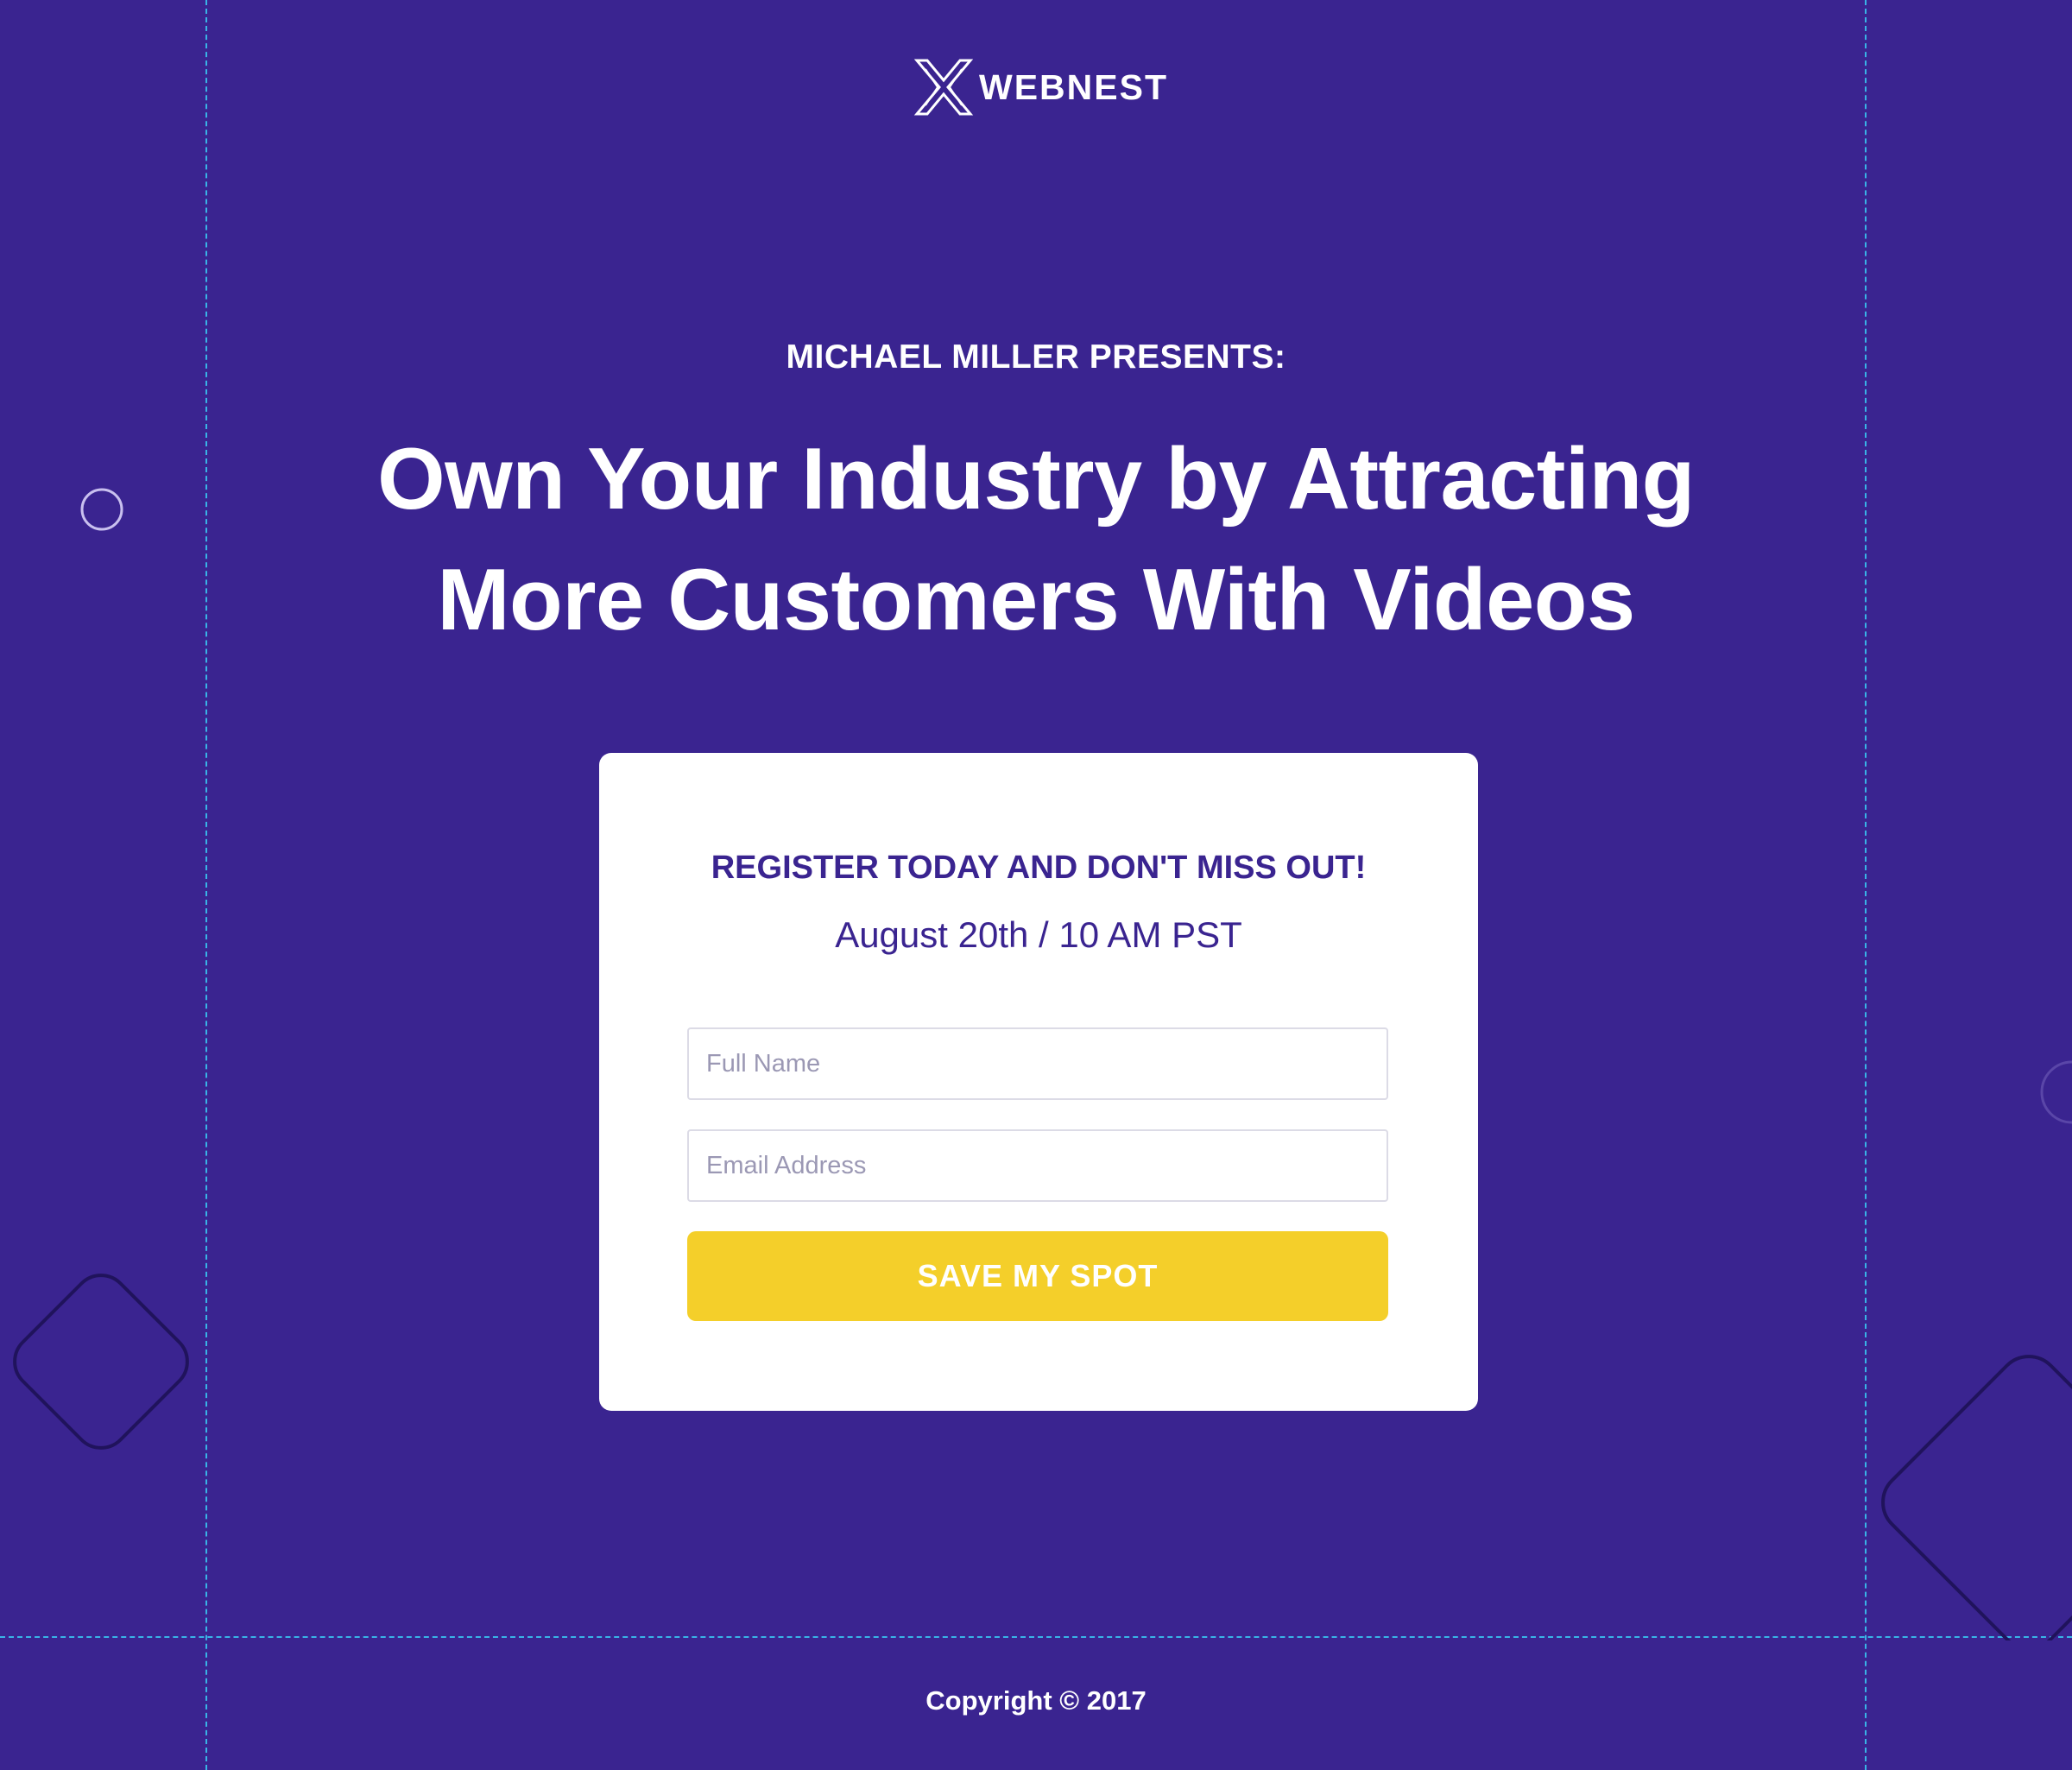 This screenshot has height=1770, width=2072. Describe the element at coordinates (1036, 479) in the screenshot. I see `headline-line-1: Own Your Industry by Attracting` at that location.